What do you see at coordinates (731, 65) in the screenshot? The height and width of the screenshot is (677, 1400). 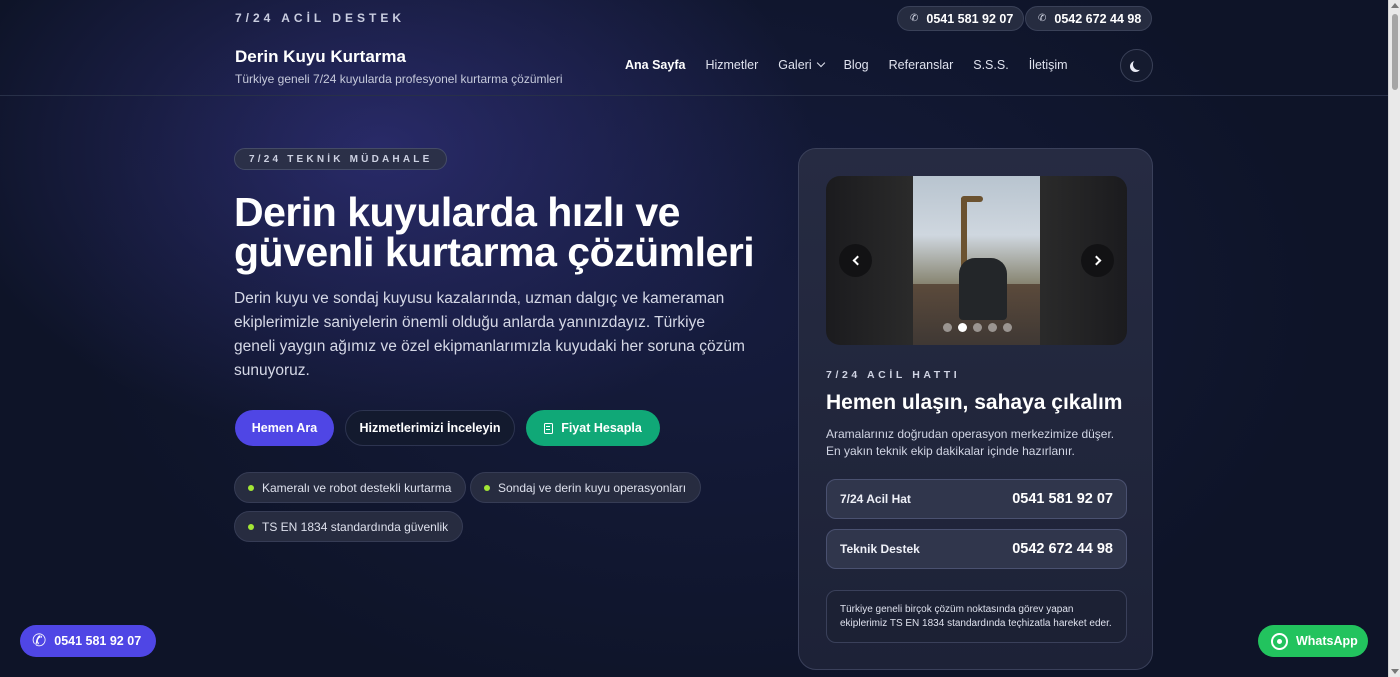 I see `nav-item-hizmetler: Hizmetler` at bounding box center [731, 65].